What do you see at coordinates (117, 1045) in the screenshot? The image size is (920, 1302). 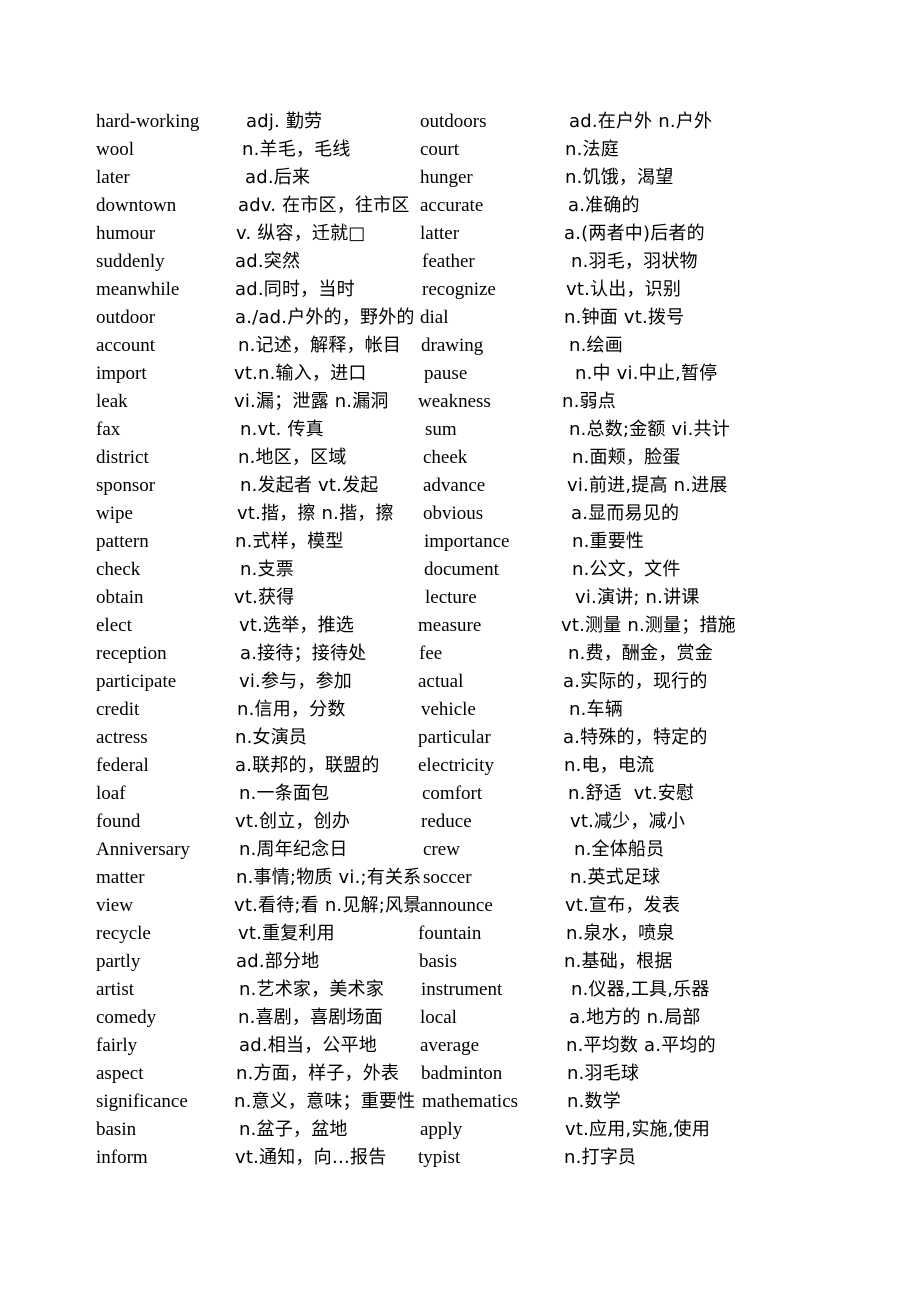 I see `vocabulary-term: fairly` at bounding box center [117, 1045].